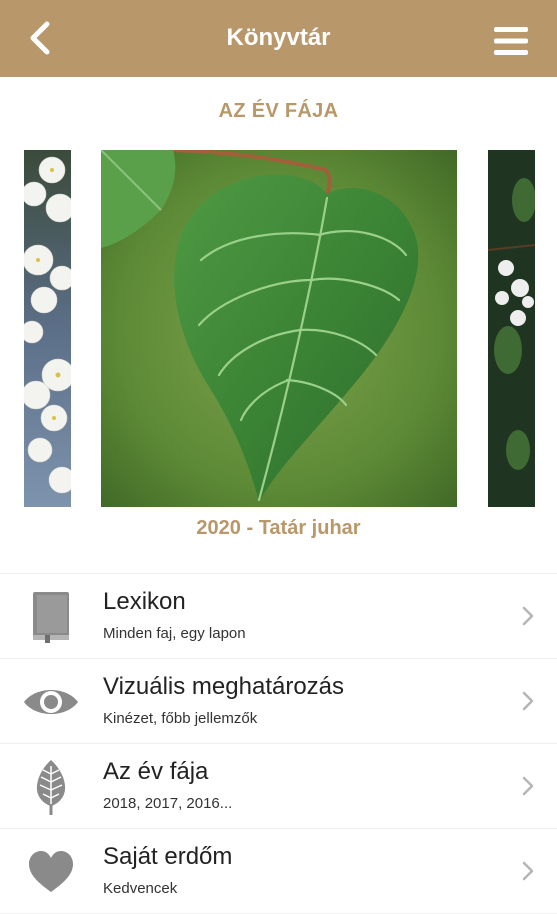 Image resolution: width=557 pixels, height=914 pixels. Describe the element at coordinates (278, 616) in the screenshot. I see `menu-item-lexikon: Lexikon Minden faj, egy lapon` at that location.